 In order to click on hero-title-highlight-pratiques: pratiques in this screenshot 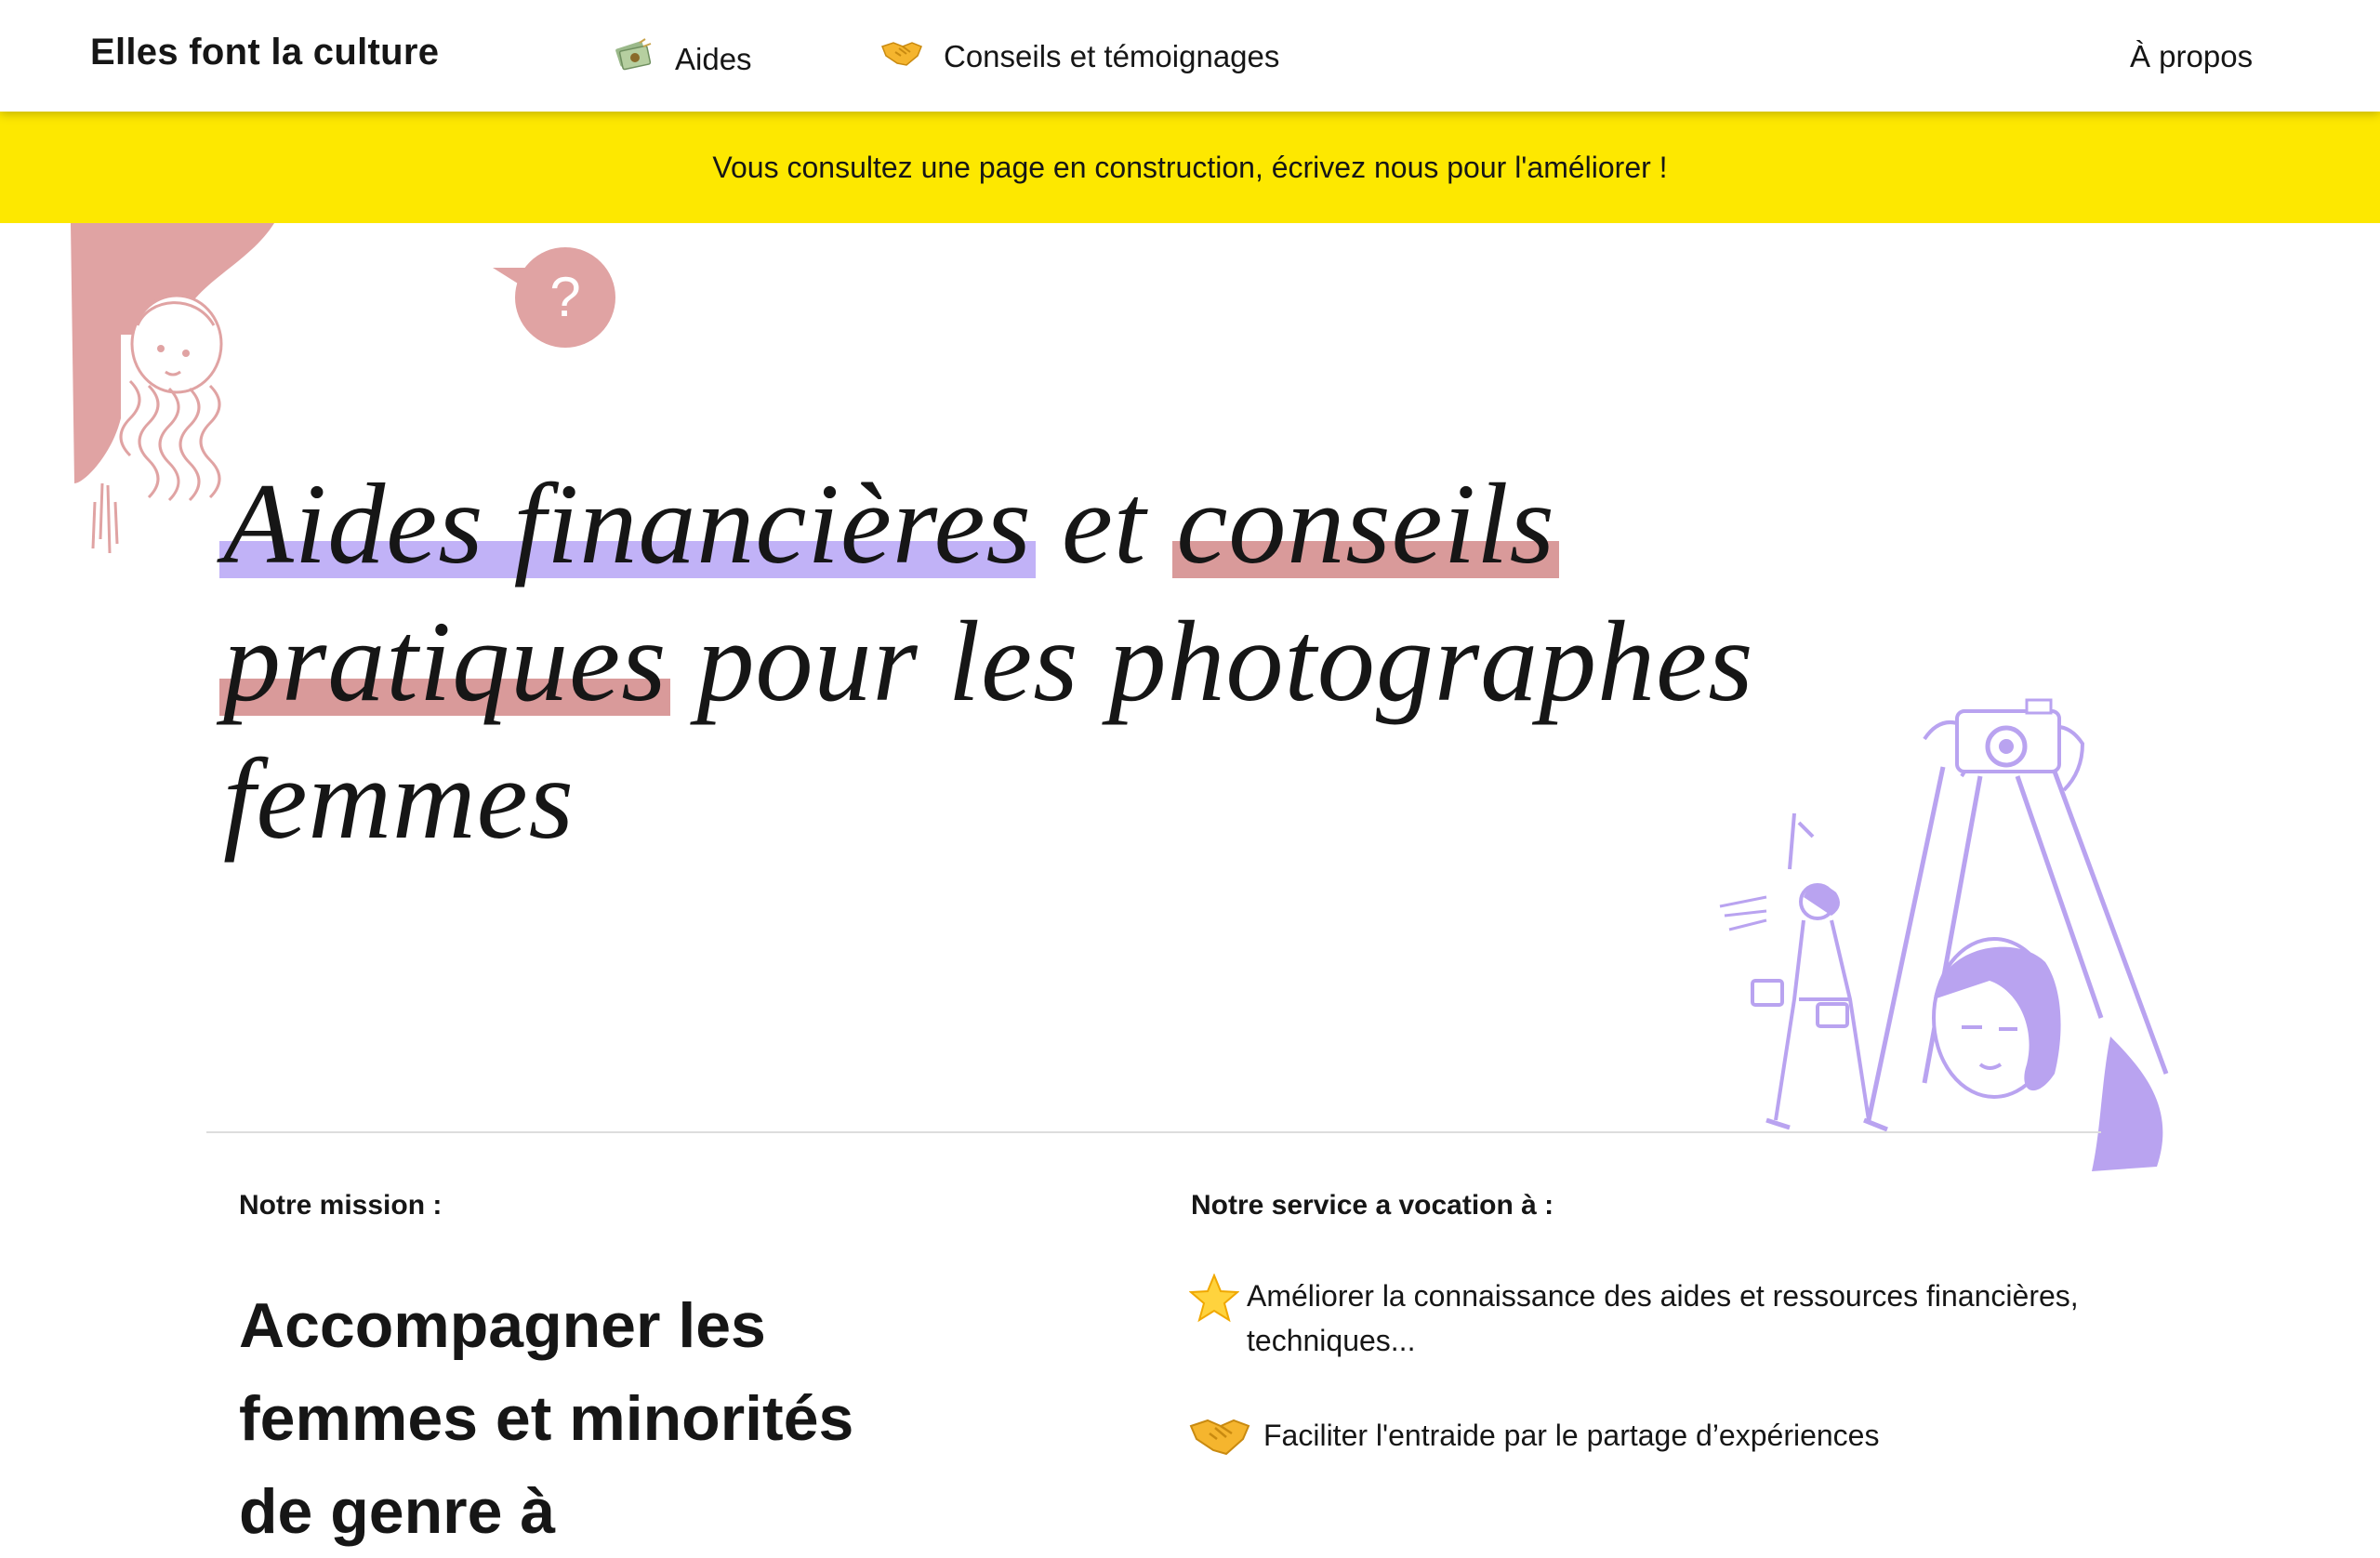, I will do `click(445, 661)`.